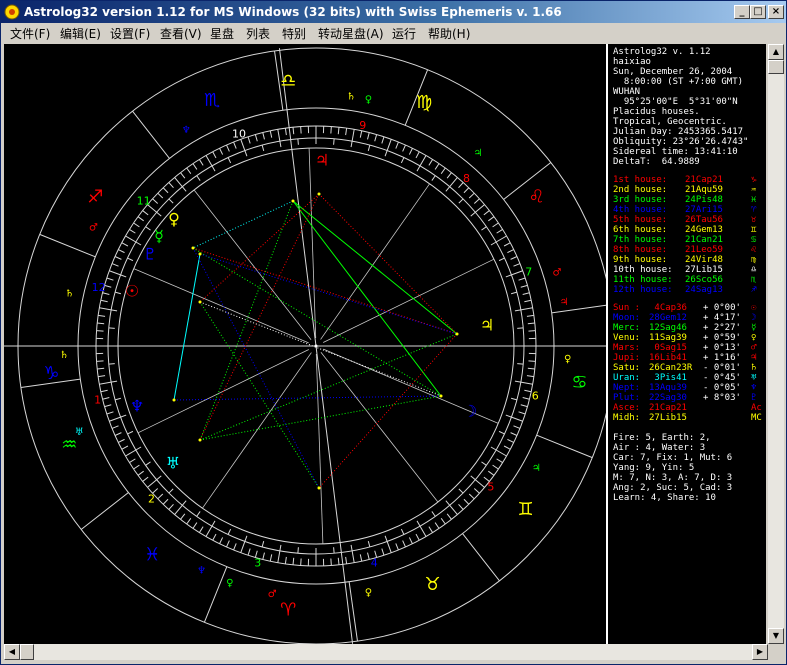 The image size is (787, 665). I want to click on planet-glyph-icon: ♃, so click(754, 358).